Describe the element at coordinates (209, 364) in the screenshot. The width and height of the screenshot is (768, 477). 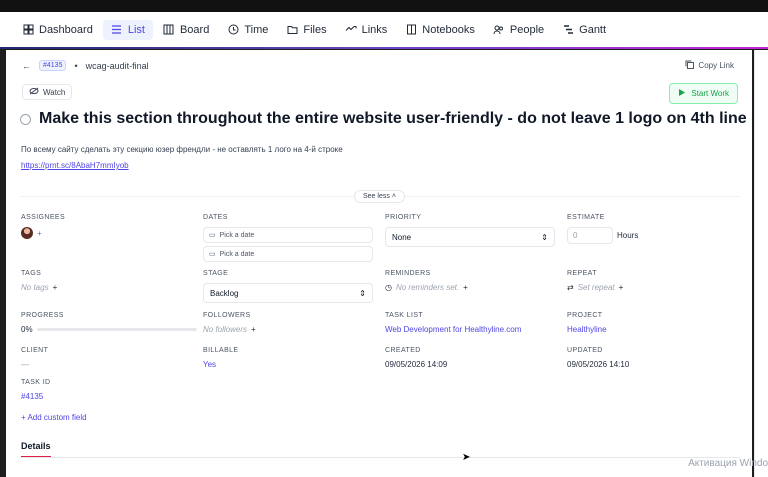
I see `billable-value: Yes` at that location.